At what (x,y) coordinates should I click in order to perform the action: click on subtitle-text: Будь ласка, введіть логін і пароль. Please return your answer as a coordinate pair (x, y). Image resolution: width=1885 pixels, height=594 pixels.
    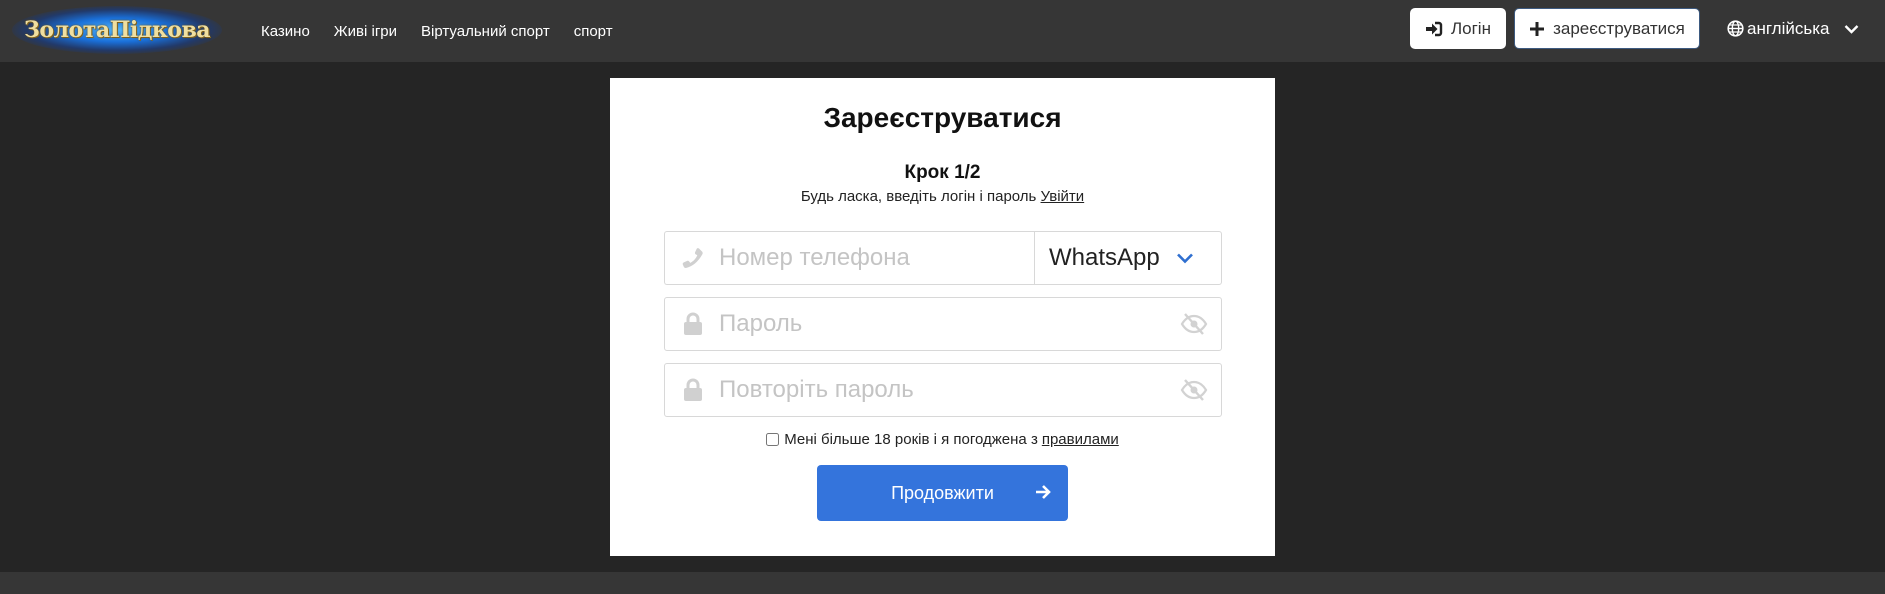
    Looking at the image, I should click on (918, 196).